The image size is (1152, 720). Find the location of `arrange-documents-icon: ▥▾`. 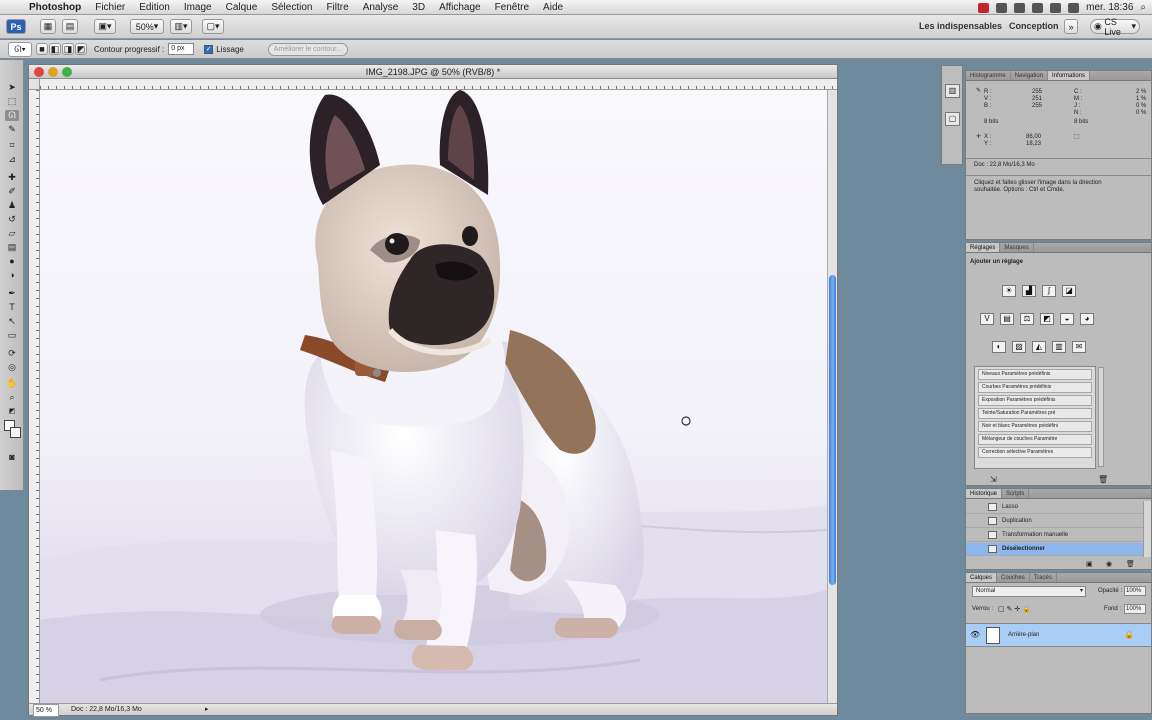

arrange-documents-icon: ▥▾ is located at coordinates (181, 26).